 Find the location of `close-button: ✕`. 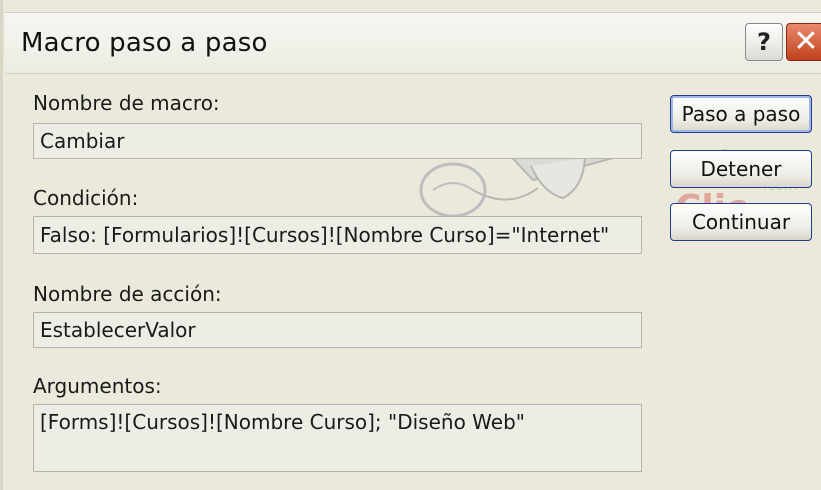

close-button: ✕ is located at coordinates (803, 42).